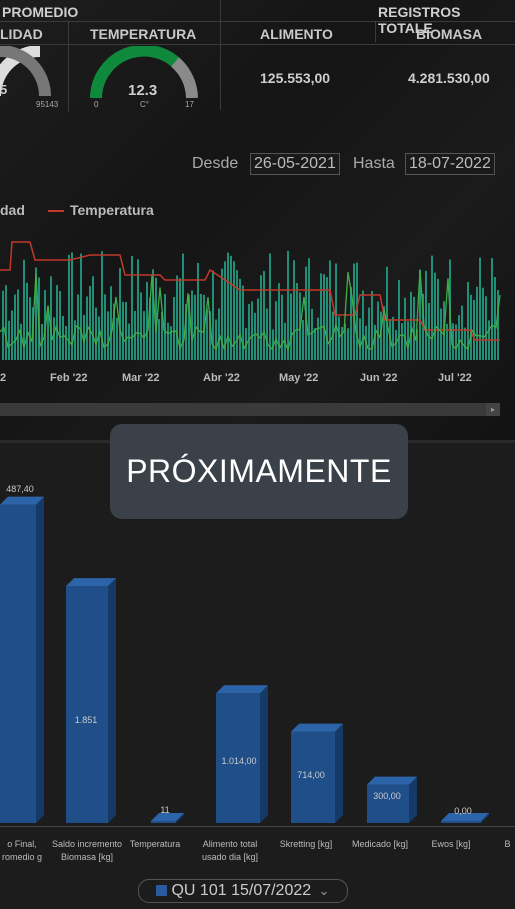 The height and width of the screenshot is (909, 515). Describe the element at coordinates (242, 689) in the screenshot. I see `bar-mark-top` at that location.